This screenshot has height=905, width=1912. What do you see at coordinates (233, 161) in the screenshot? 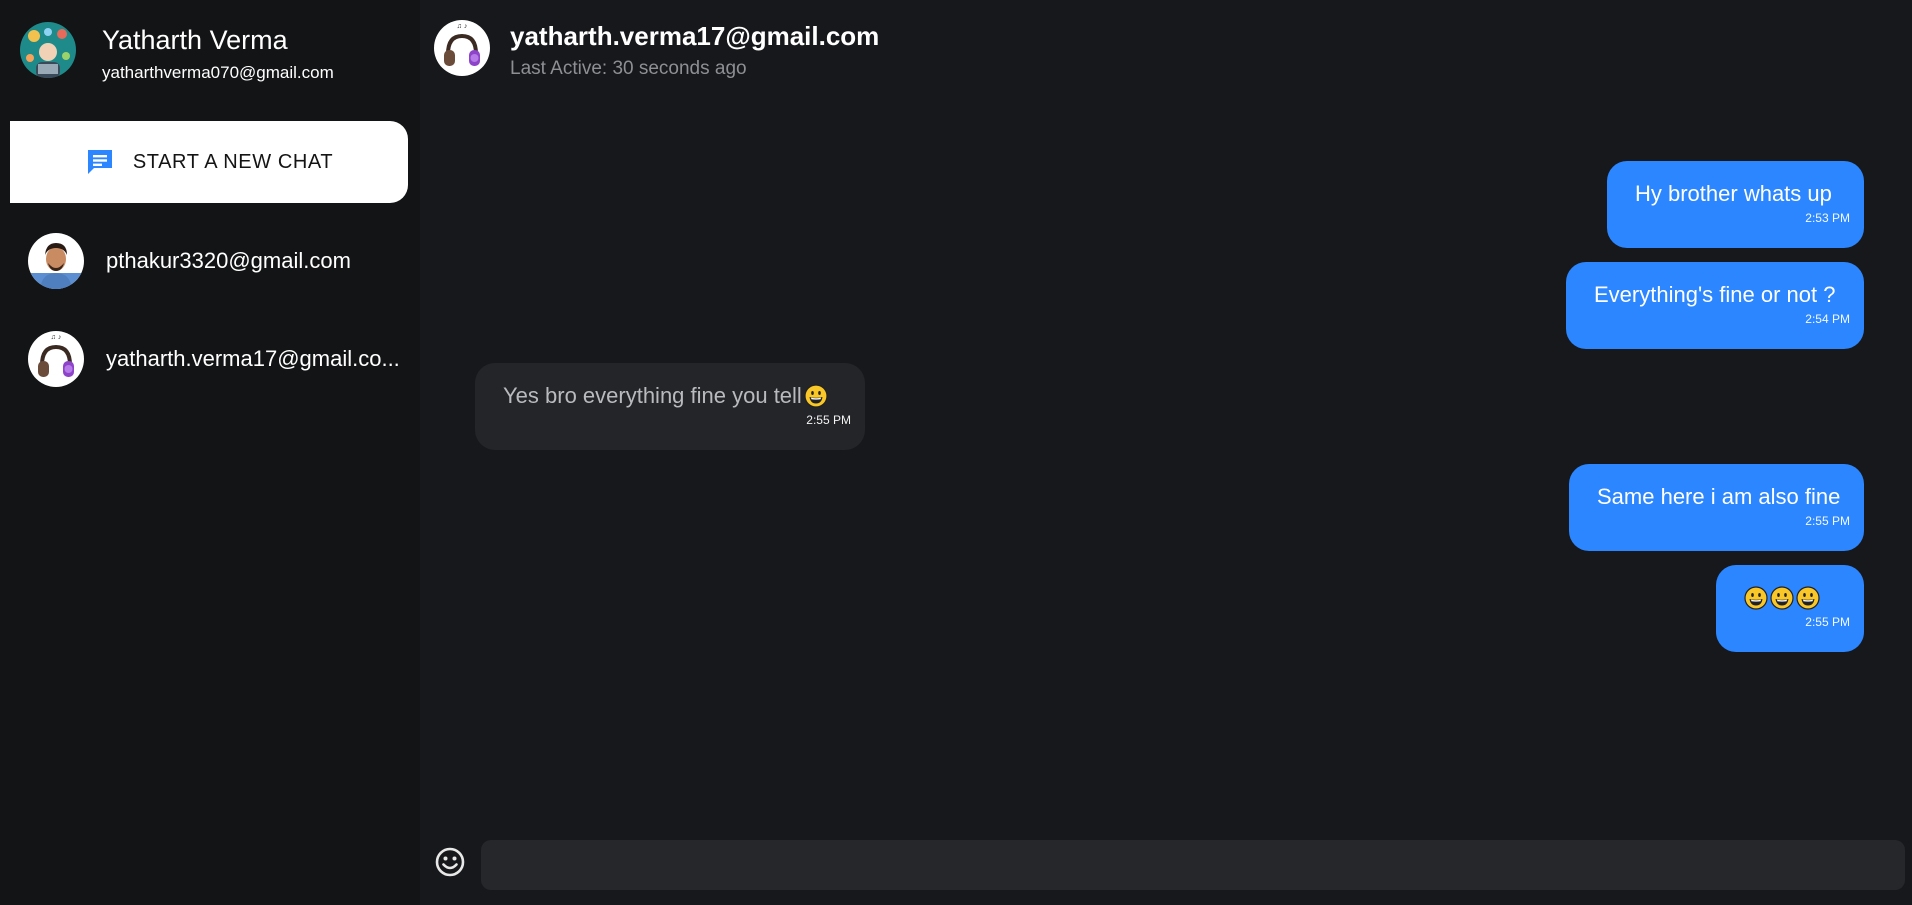
I see `start-new-chat-label: START A NEW CHAT` at bounding box center [233, 161].